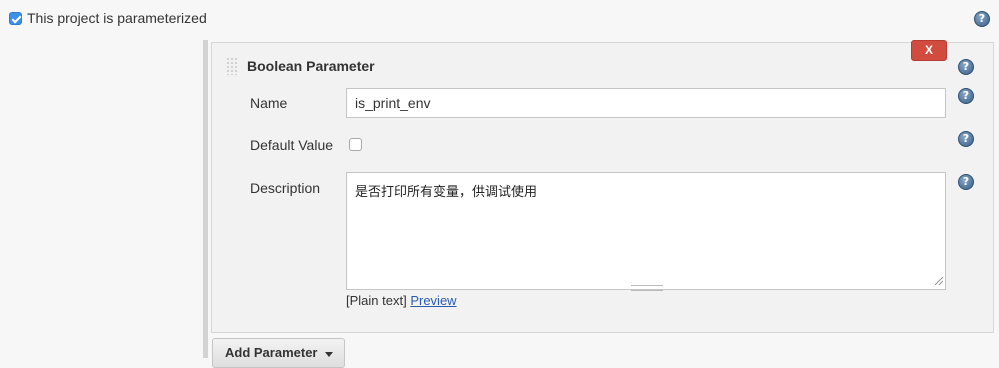 Image resolution: width=999 pixels, height=368 pixels. I want to click on preview-link: Preview, so click(433, 300).